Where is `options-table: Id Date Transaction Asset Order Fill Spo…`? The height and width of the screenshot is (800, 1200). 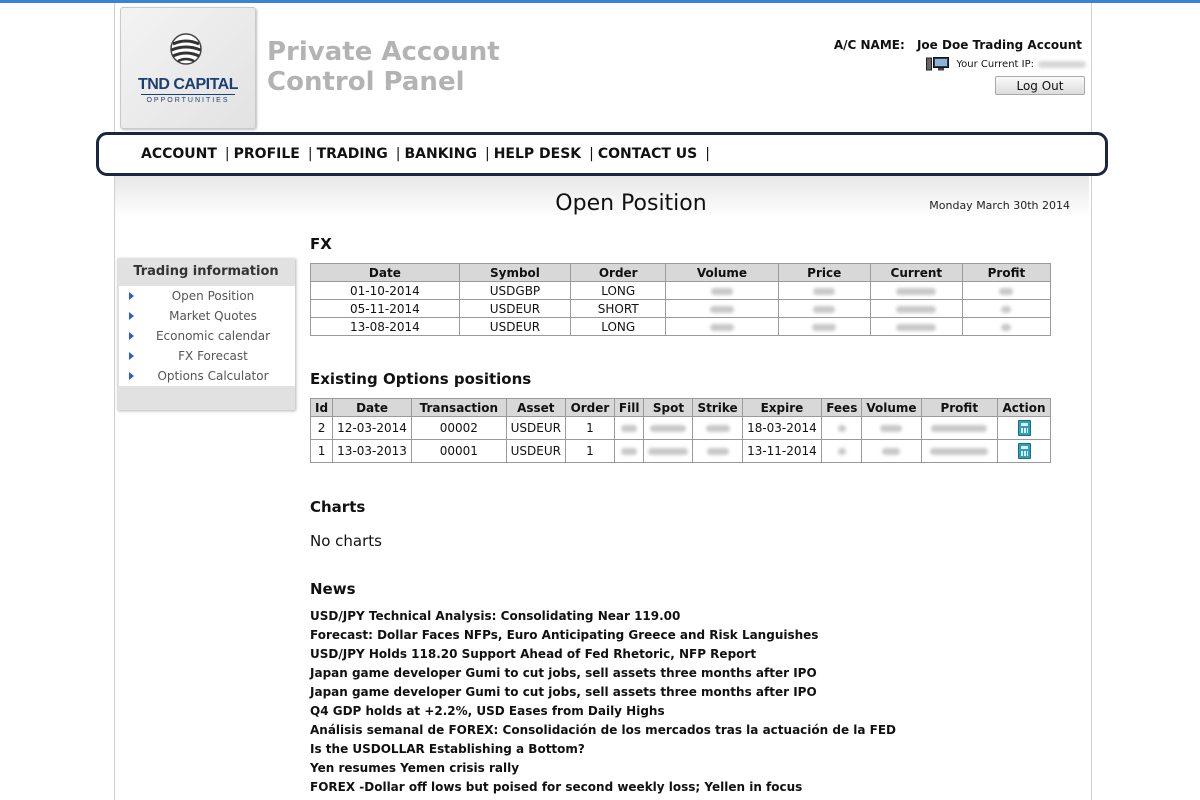 options-table: Id Date Transaction Asset Order Fill Spo… is located at coordinates (680, 430).